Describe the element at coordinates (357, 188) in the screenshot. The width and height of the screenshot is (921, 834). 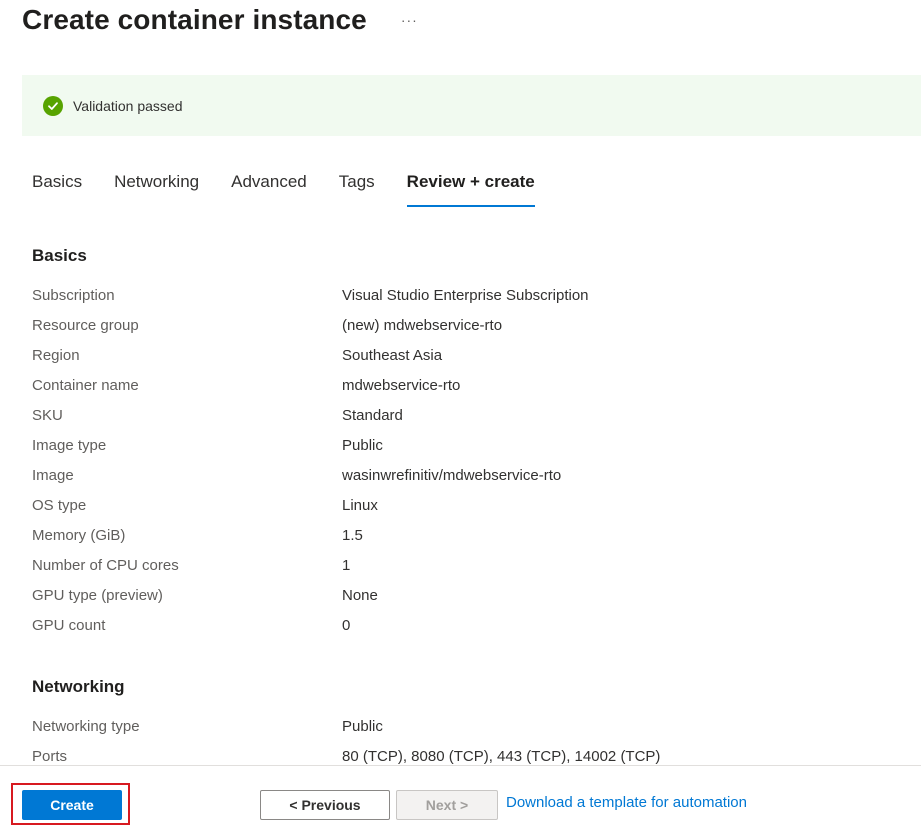
I see `tab-tags: Tags` at that location.